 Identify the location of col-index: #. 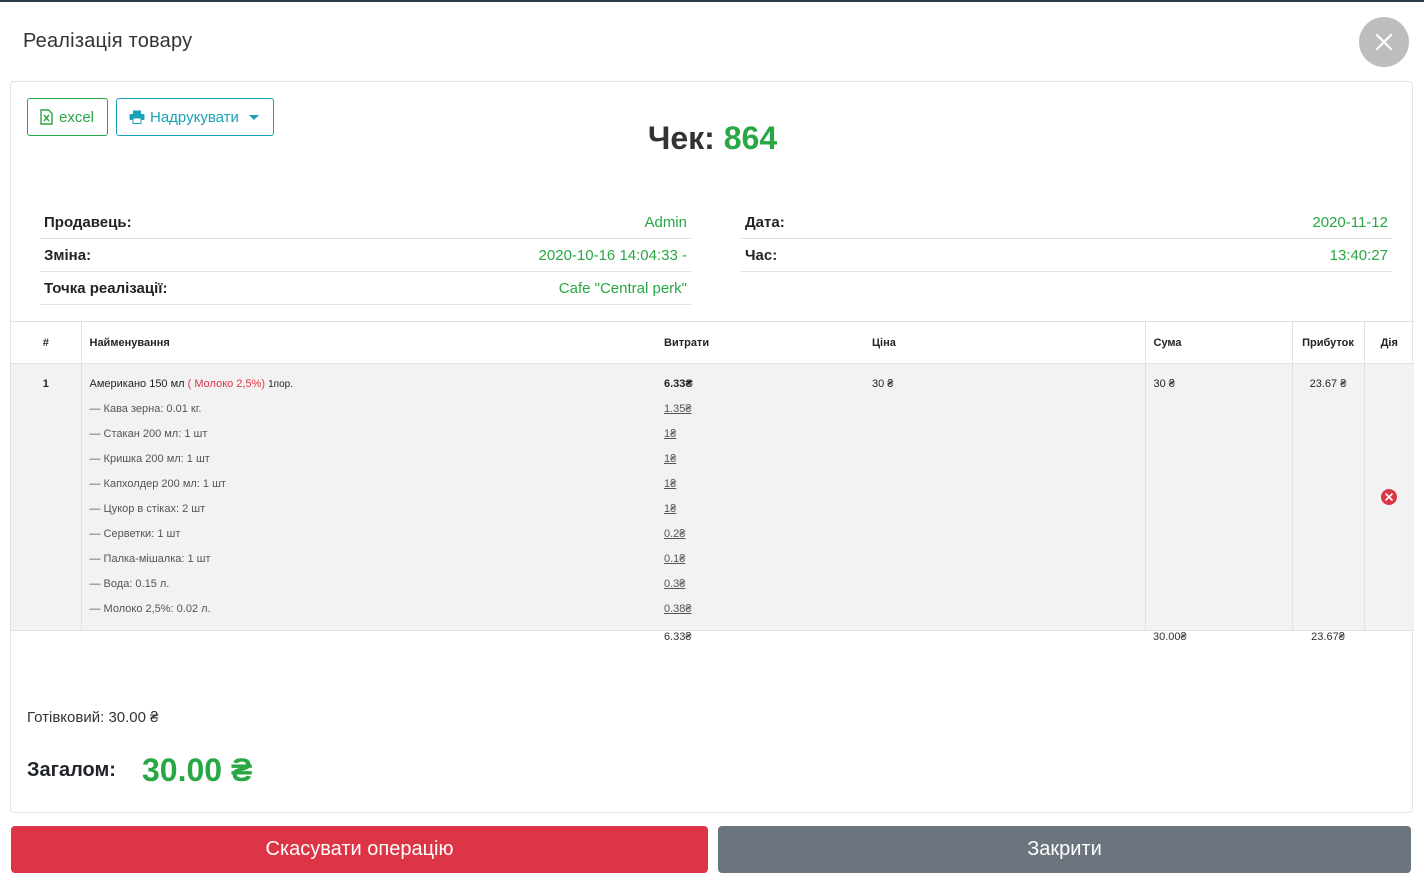
(46, 342).